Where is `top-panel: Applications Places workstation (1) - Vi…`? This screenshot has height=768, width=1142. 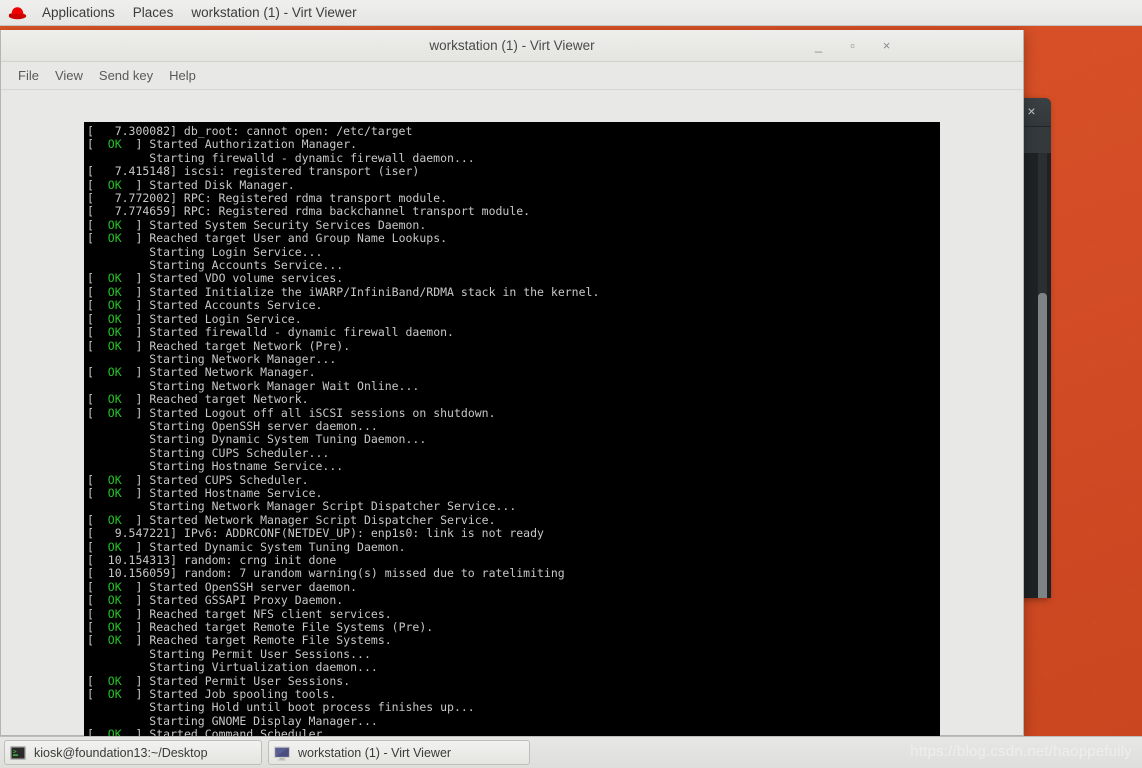 top-panel: Applications Places workstation (1) - Vi… is located at coordinates (571, 13).